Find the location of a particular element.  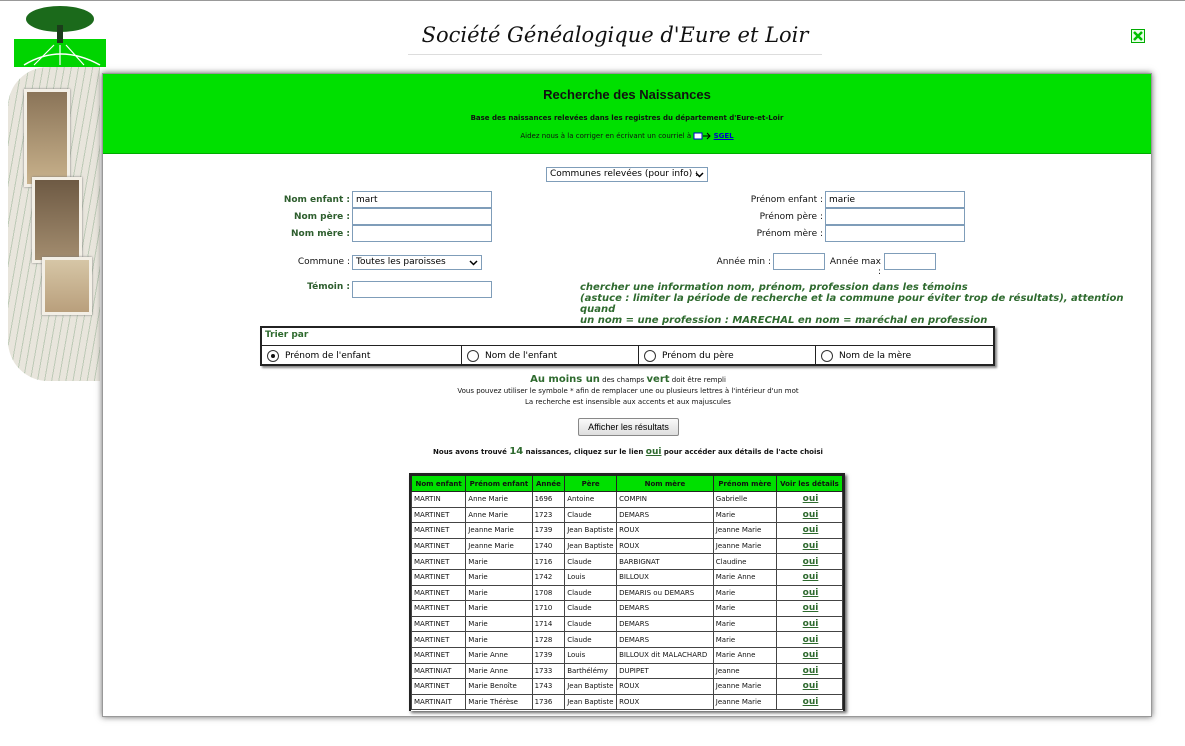

table-cell: DEMARIS ou DEMARS is located at coordinates (665, 593).